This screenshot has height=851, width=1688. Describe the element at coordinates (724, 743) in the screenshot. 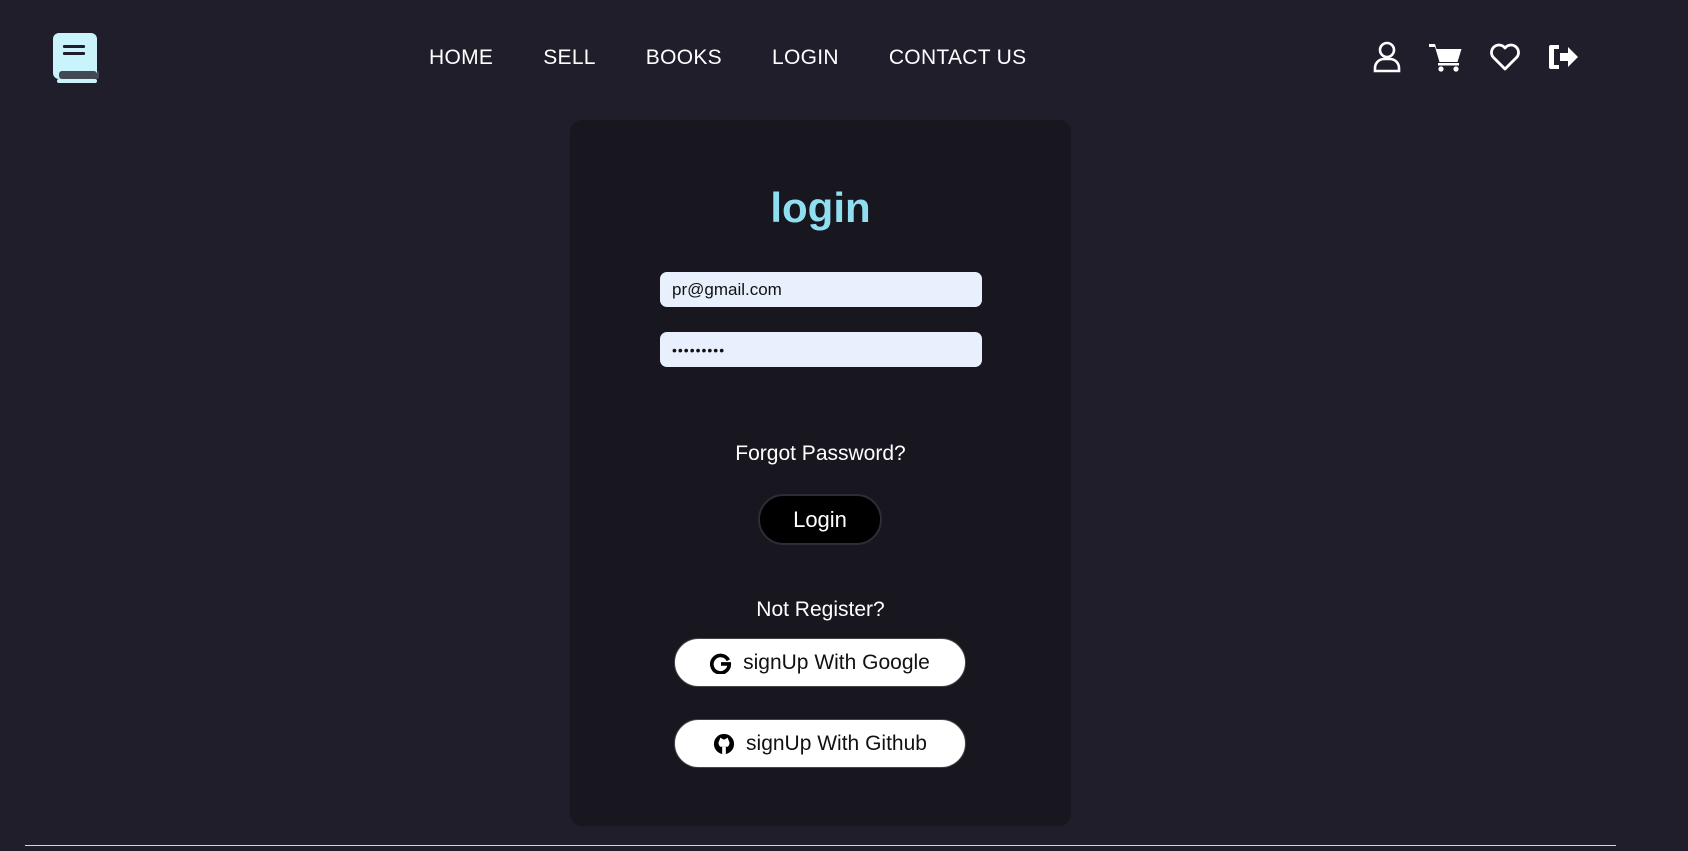

I see `github-icon` at that location.